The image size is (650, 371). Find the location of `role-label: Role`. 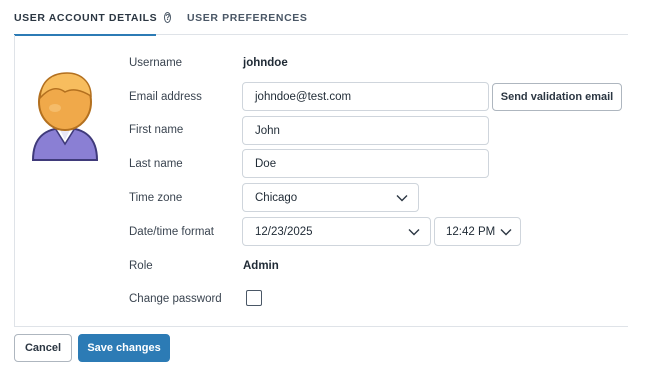

role-label: Role is located at coordinates (141, 266).